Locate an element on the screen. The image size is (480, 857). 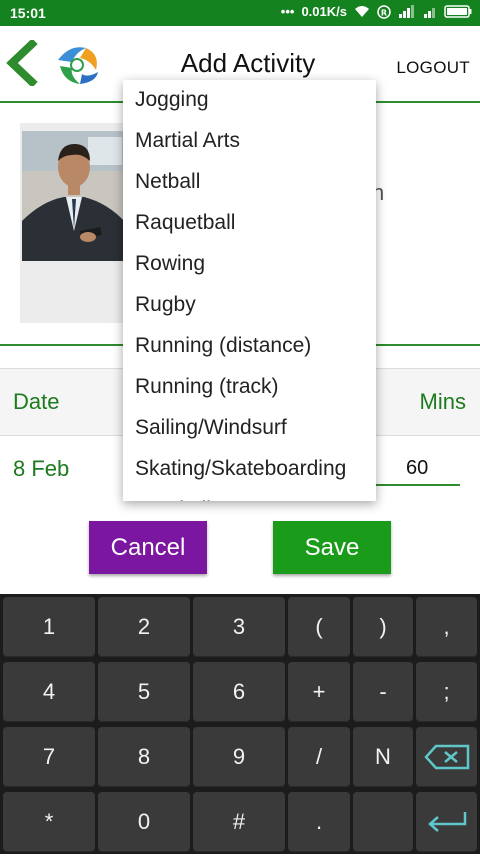
key-0-2: 3 is located at coordinates (239, 627).